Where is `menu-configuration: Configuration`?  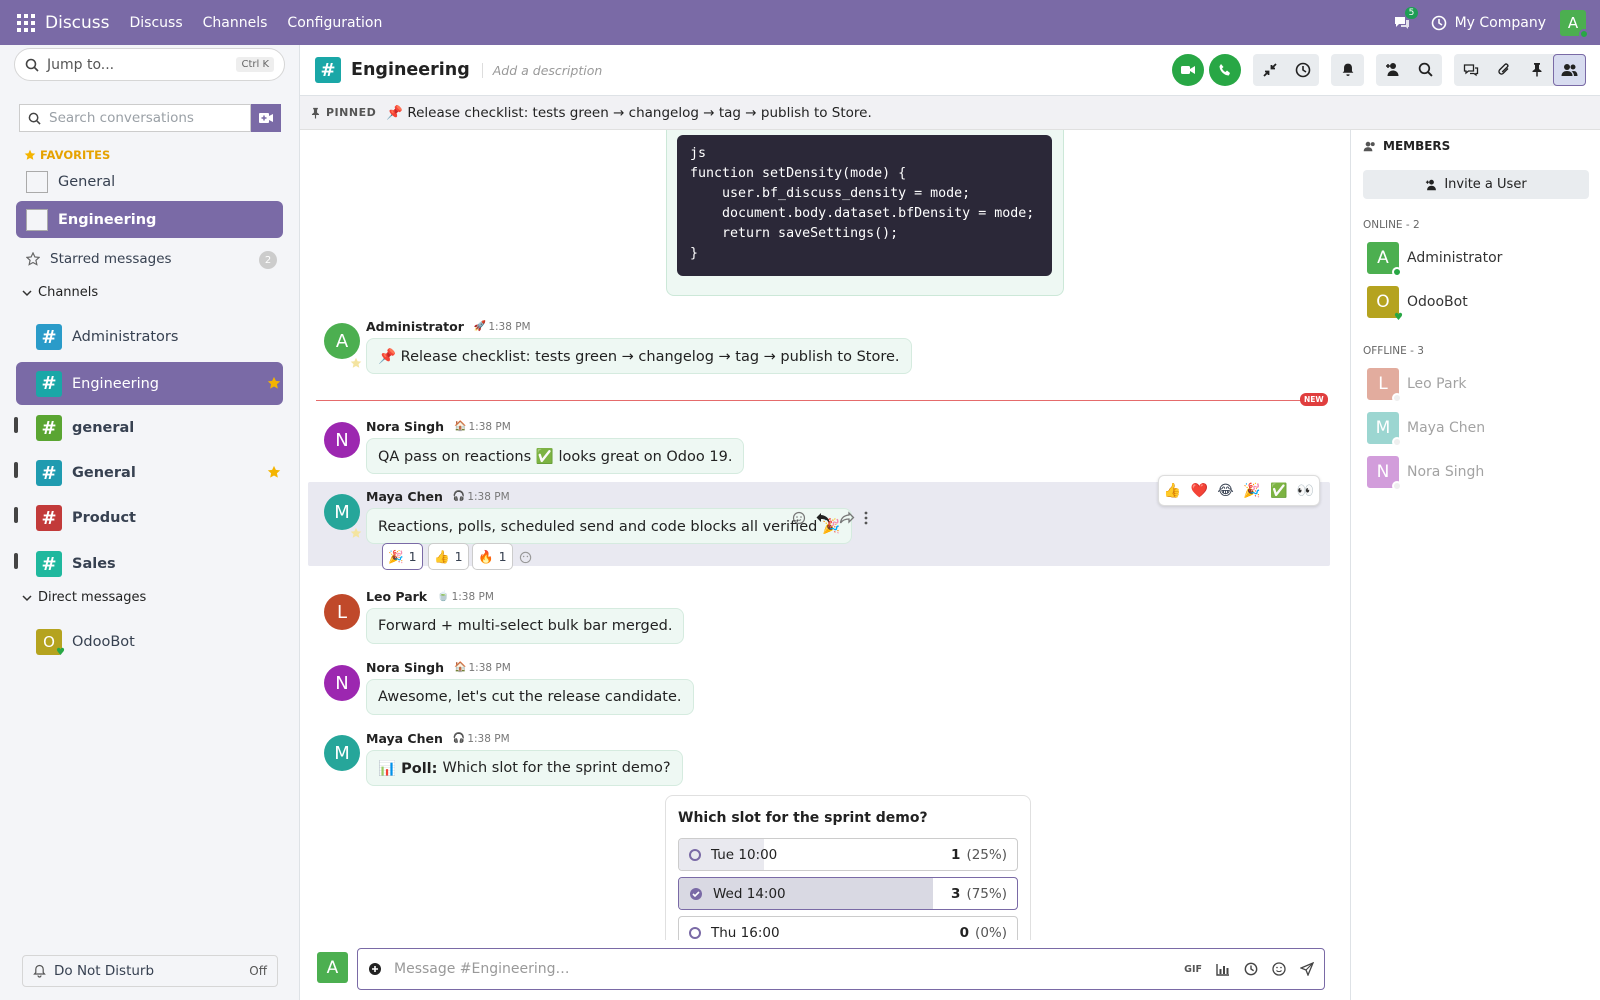 menu-configuration: Configuration is located at coordinates (334, 23).